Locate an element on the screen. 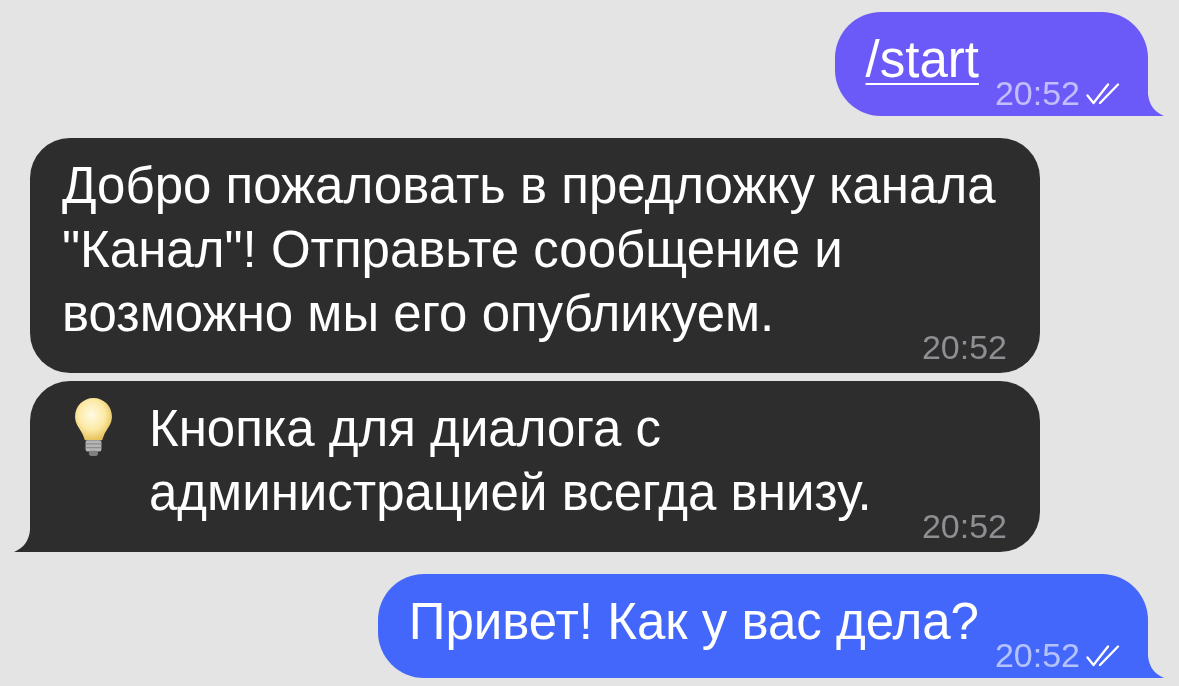  message-text: Кнопка для диалога с администрацией всегда внизу. is located at coordinates (510, 460).